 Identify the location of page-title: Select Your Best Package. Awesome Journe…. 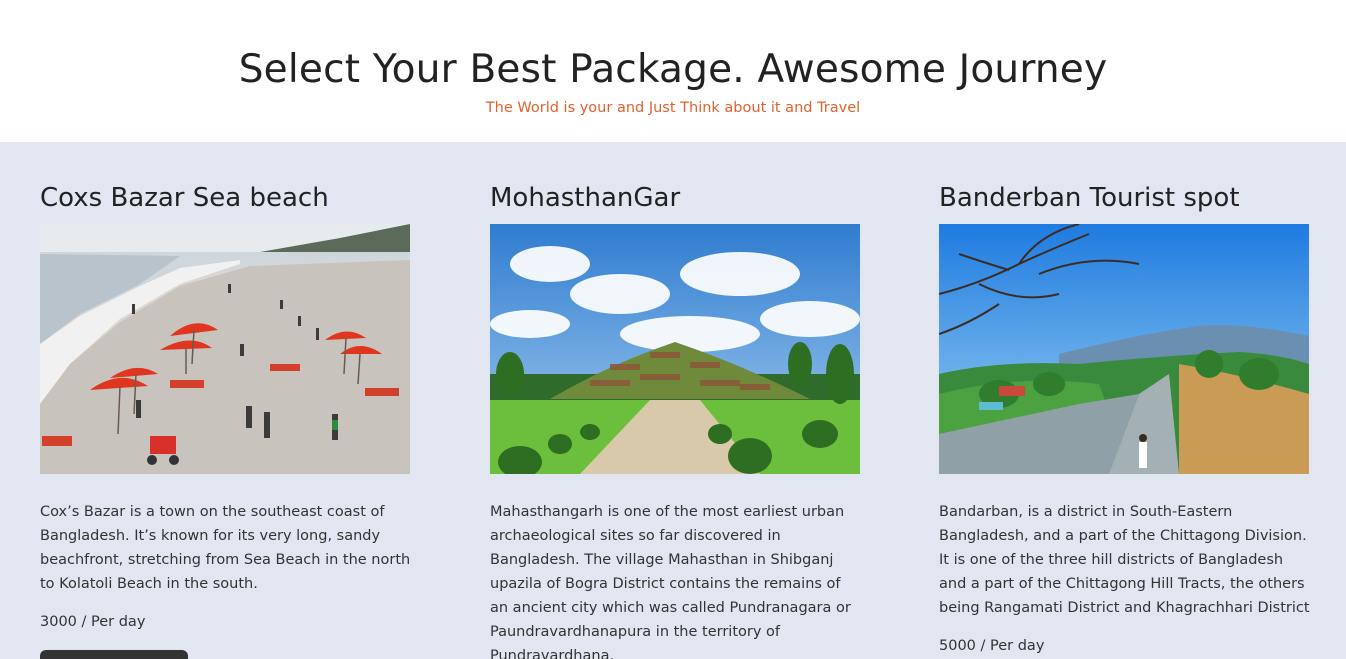
(673, 69).